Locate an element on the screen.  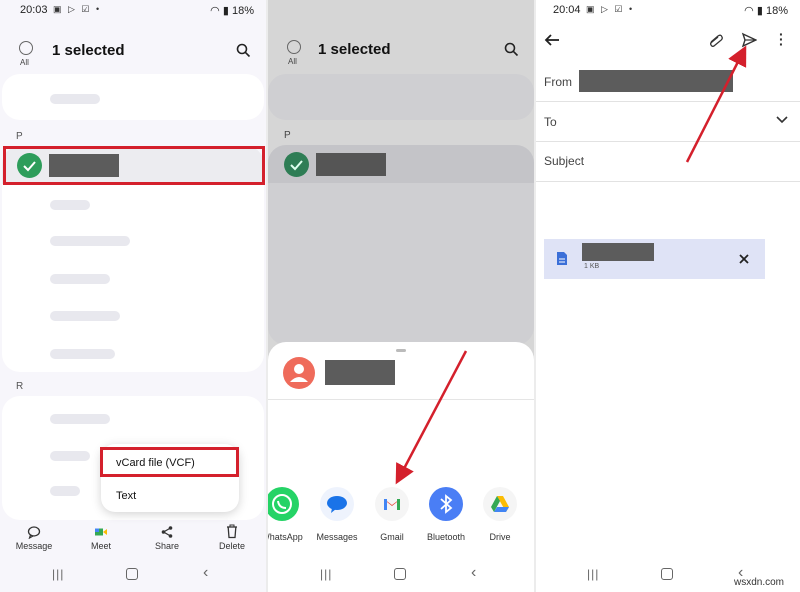
contact-avatar-icon is located at coordinates (299, 373).